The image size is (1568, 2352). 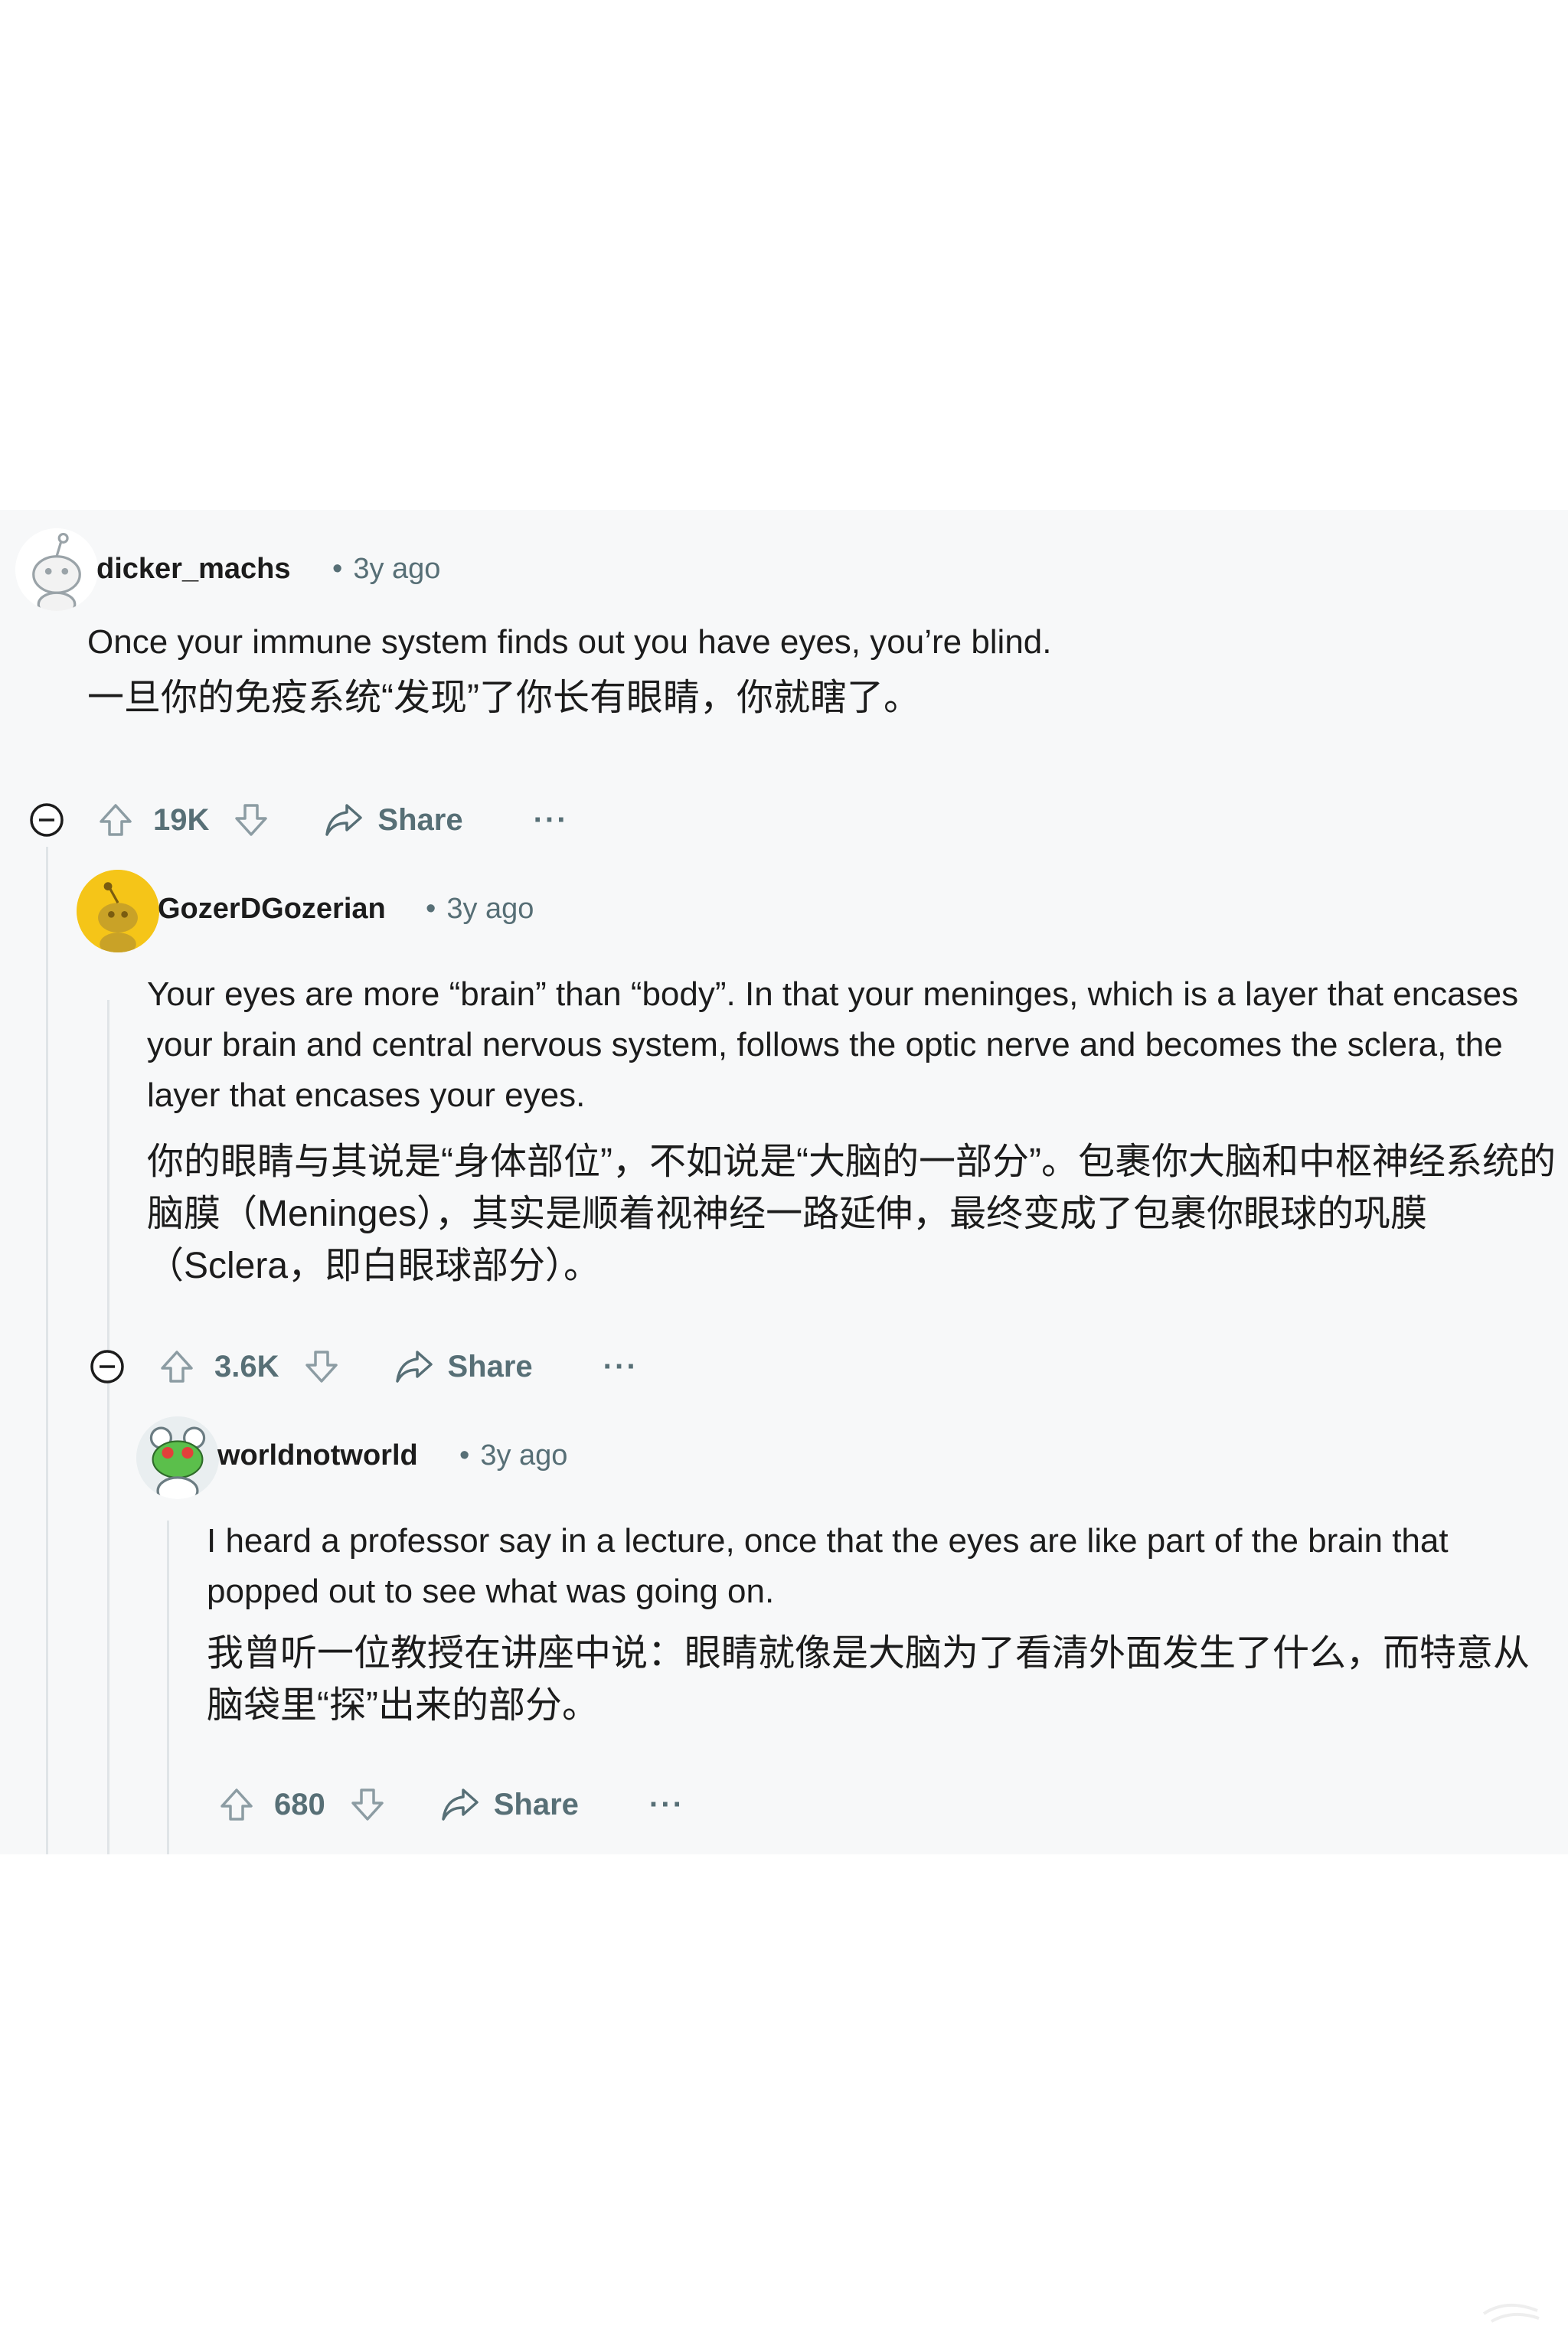 I want to click on username: GozerDGozerian, so click(x=272, y=909).